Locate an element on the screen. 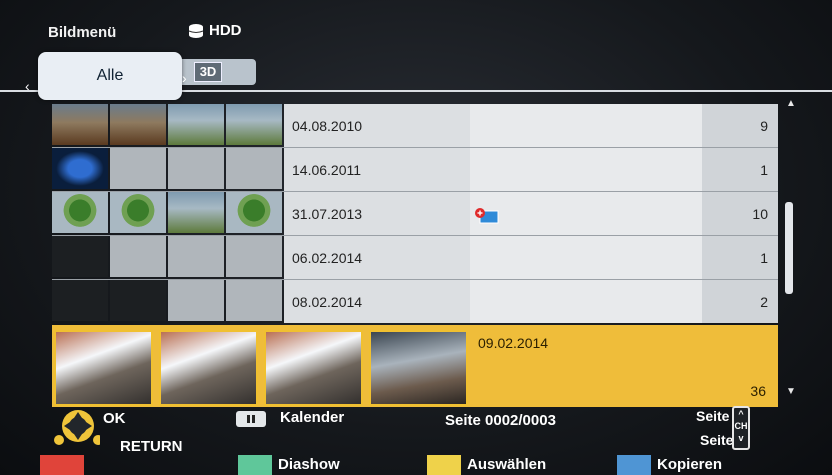 The image size is (832, 475). pause-icon is located at coordinates (251, 419).